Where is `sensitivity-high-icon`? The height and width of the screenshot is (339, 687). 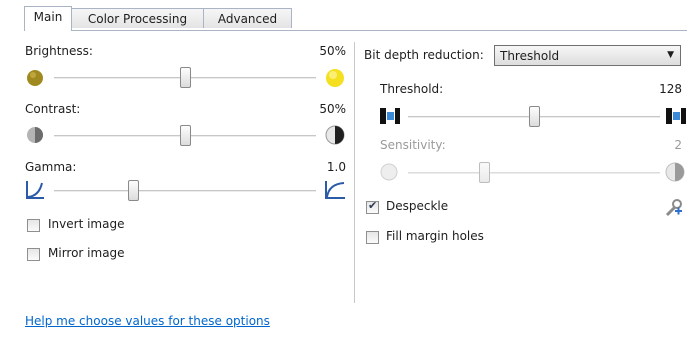
sensitivity-high-icon is located at coordinates (675, 172).